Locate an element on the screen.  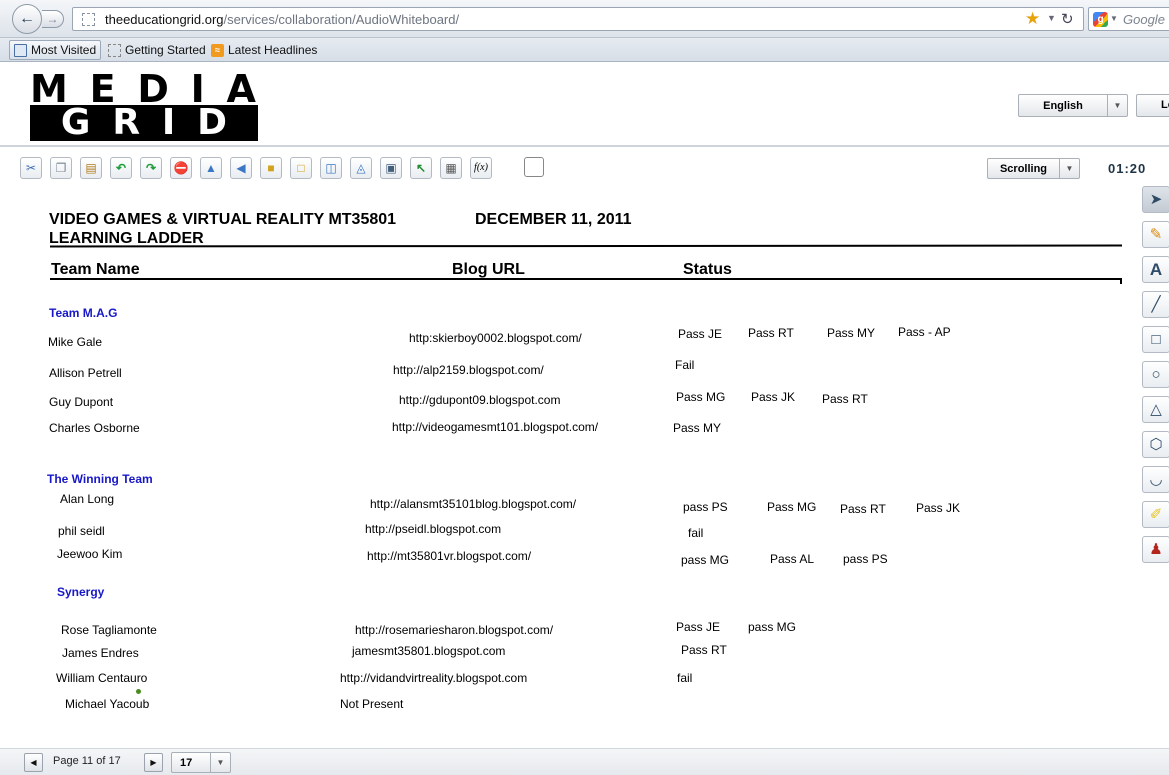
screenshot-icon: ▣ is located at coordinates (391, 168).